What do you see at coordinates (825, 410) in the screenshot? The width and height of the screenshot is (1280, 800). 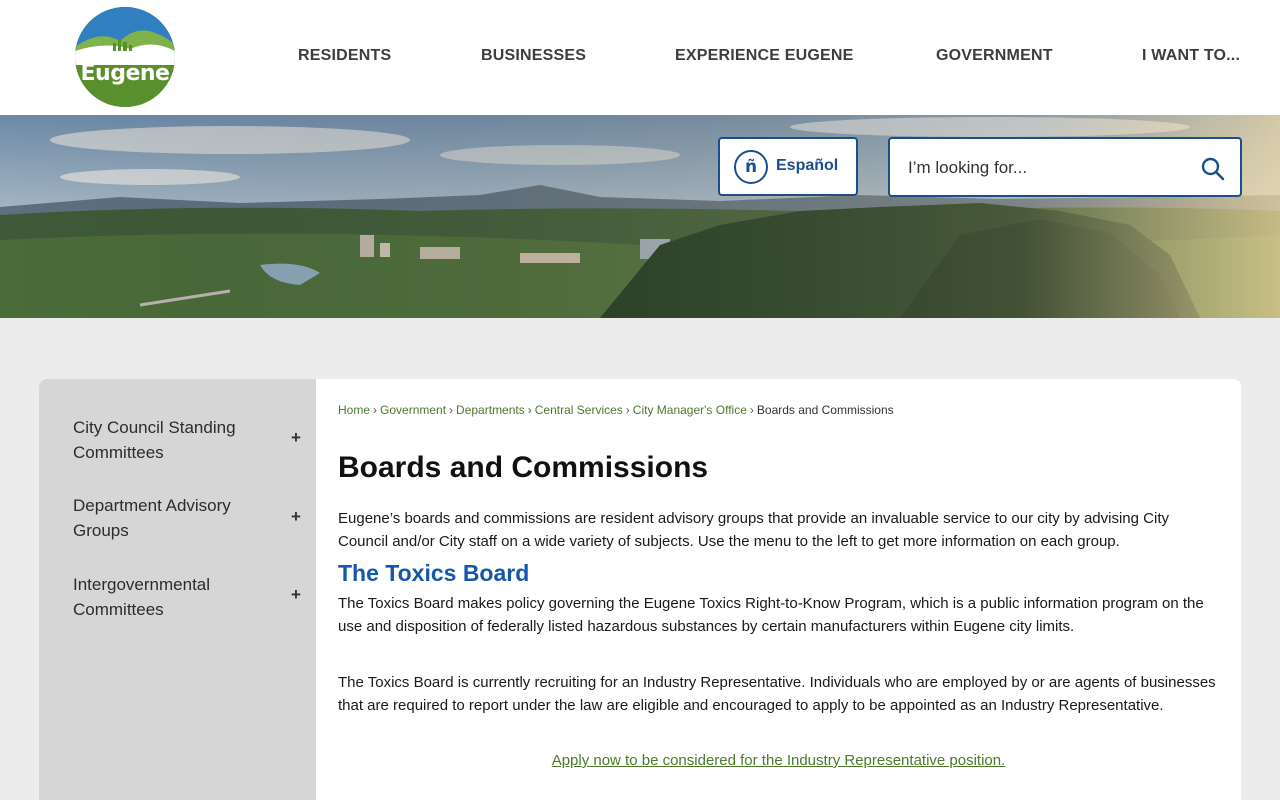 I see `breadcrumb-current: Boards and Commissions` at bounding box center [825, 410].